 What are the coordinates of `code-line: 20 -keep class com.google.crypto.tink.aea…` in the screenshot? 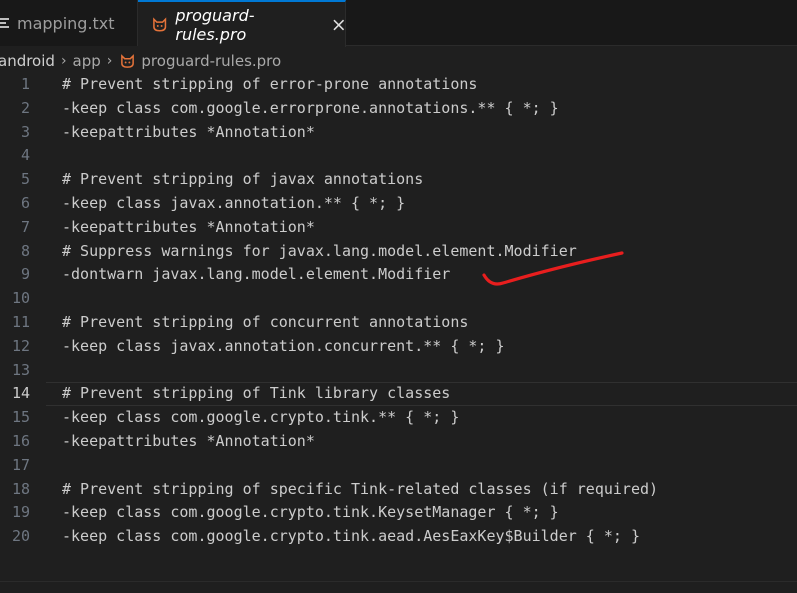 It's located at (398, 537).